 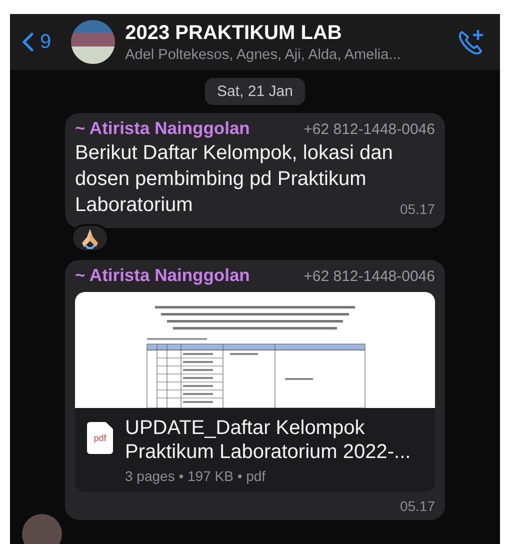 What do you see at coordinates (471, 42) in the screenshot?
I see `add-call-icon` at bounding box center [471, 42].